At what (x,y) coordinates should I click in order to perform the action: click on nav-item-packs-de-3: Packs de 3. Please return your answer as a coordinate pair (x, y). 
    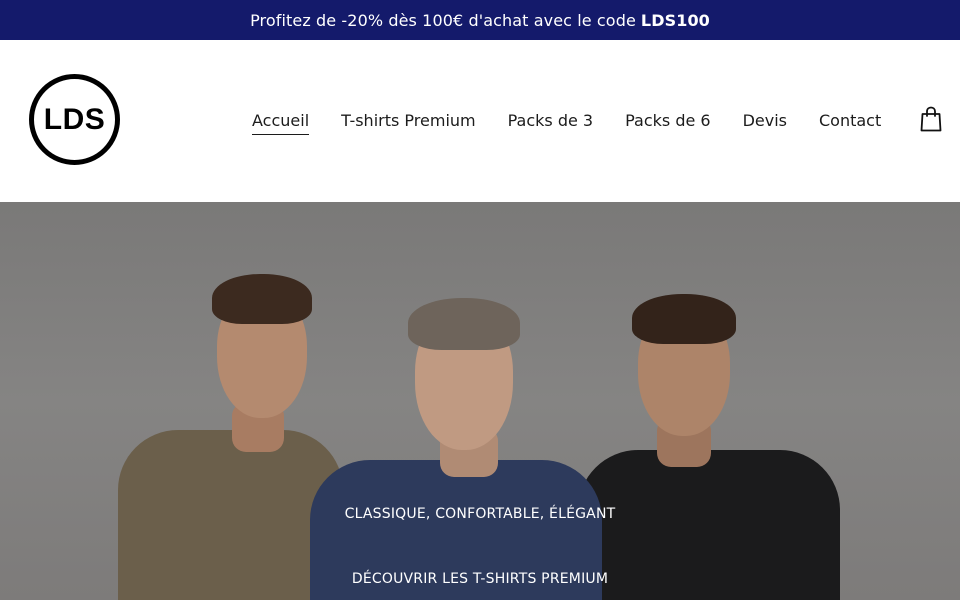
    Looking at the image, I should click on (550, 120).